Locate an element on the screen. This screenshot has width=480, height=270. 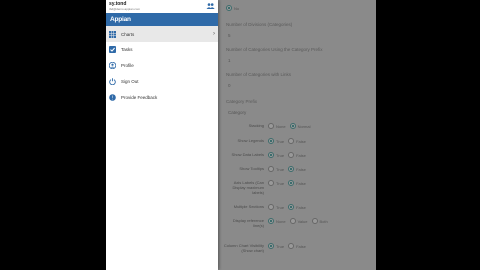
radio-option: Value is located at coordinates (298, 221).